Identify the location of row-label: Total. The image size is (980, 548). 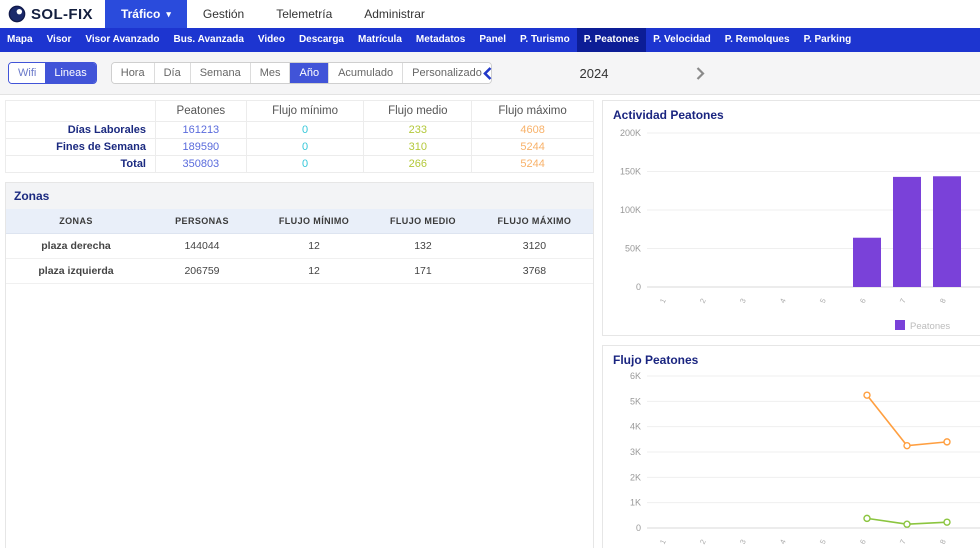
(80, 164).